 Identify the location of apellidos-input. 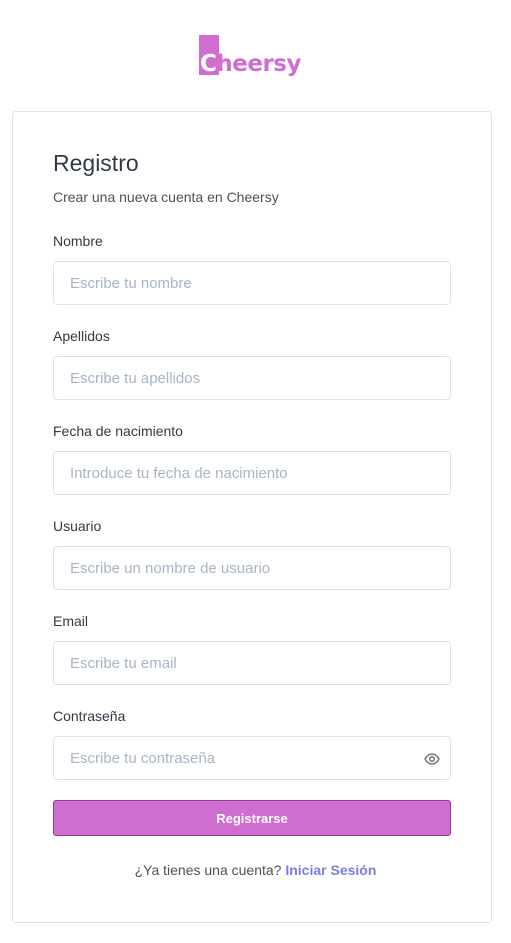
(252, 378).